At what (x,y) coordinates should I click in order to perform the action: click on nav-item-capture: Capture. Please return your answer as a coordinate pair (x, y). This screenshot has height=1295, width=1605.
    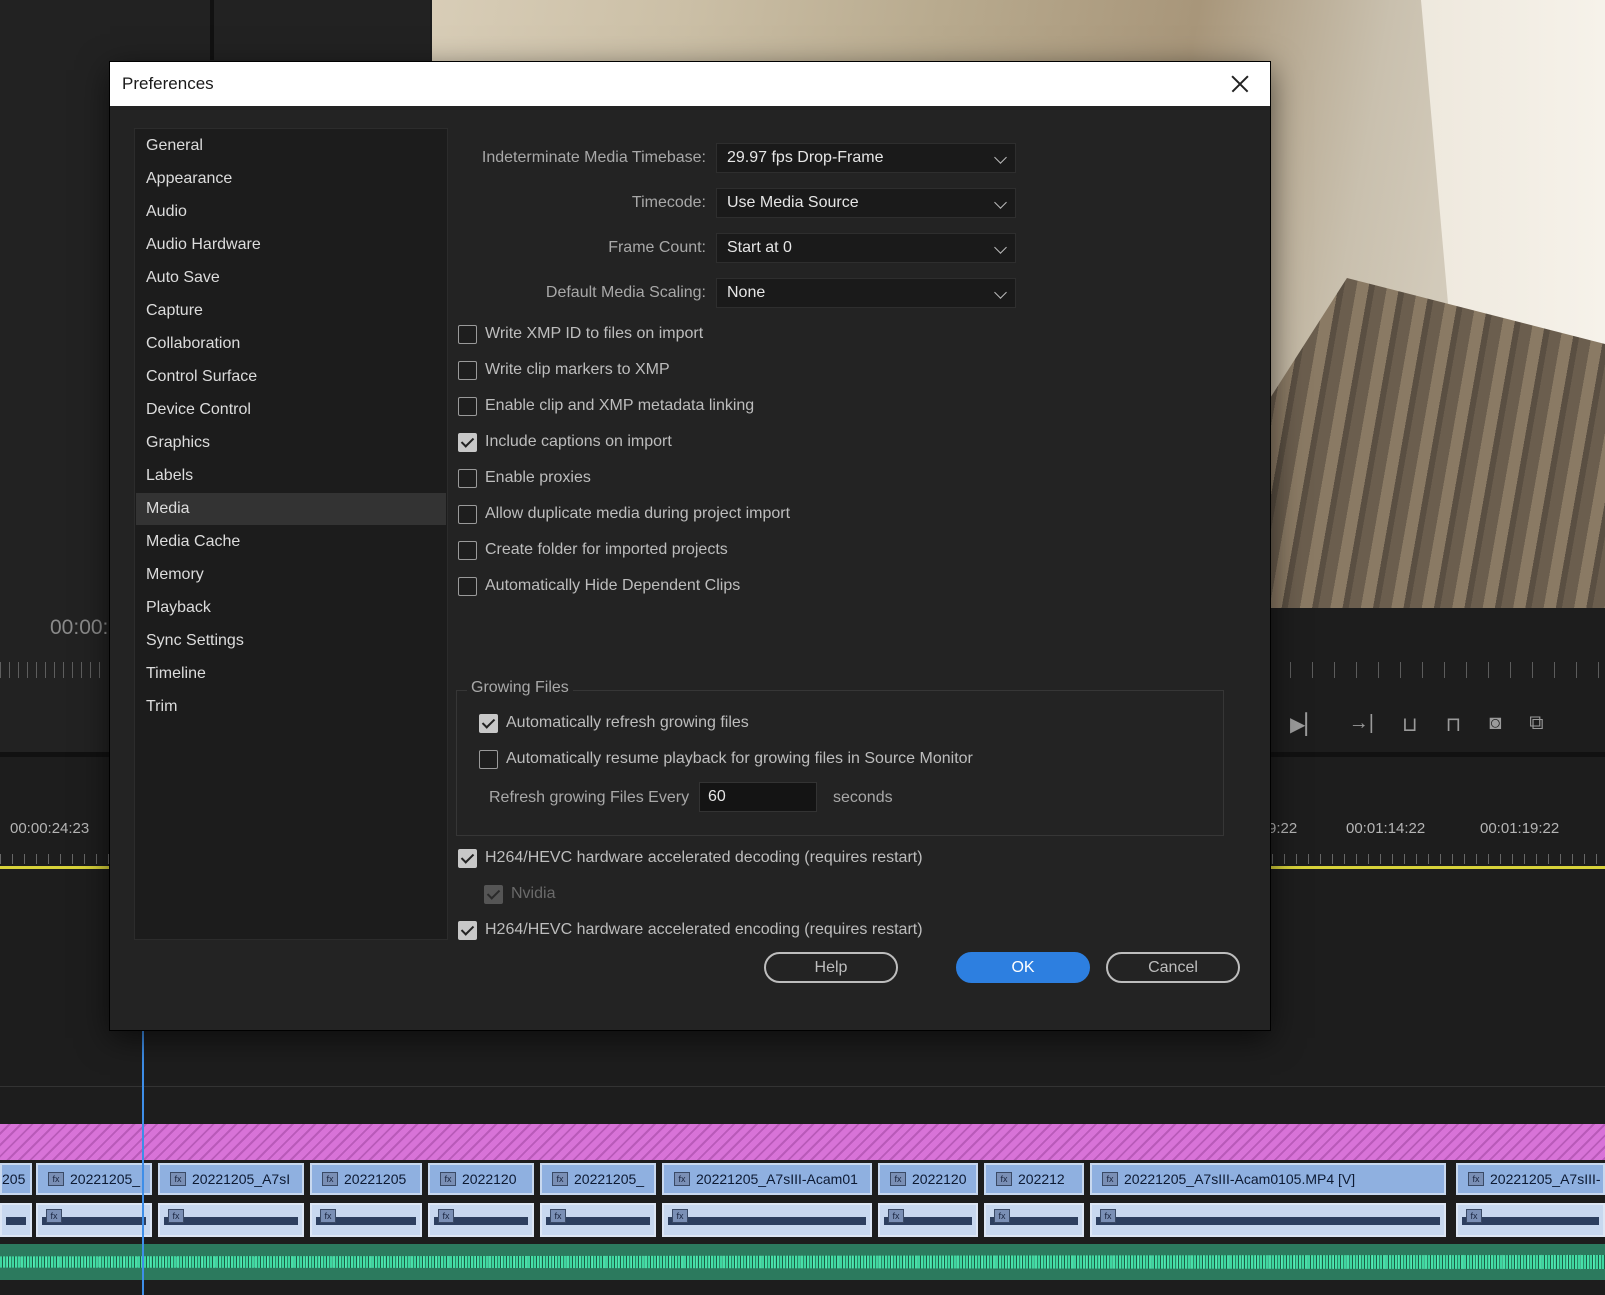
    Looking at the image, I should click on (291, 311).